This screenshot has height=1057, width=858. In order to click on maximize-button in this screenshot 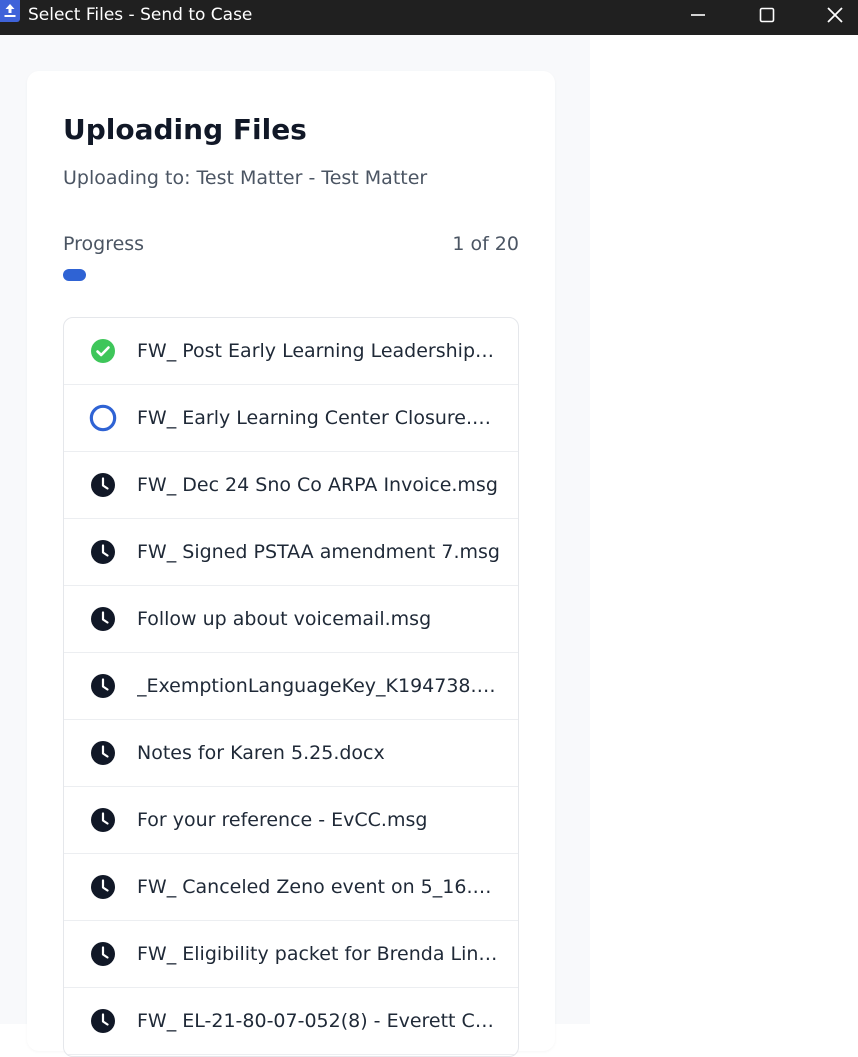, I will do `click(767, 15)`.